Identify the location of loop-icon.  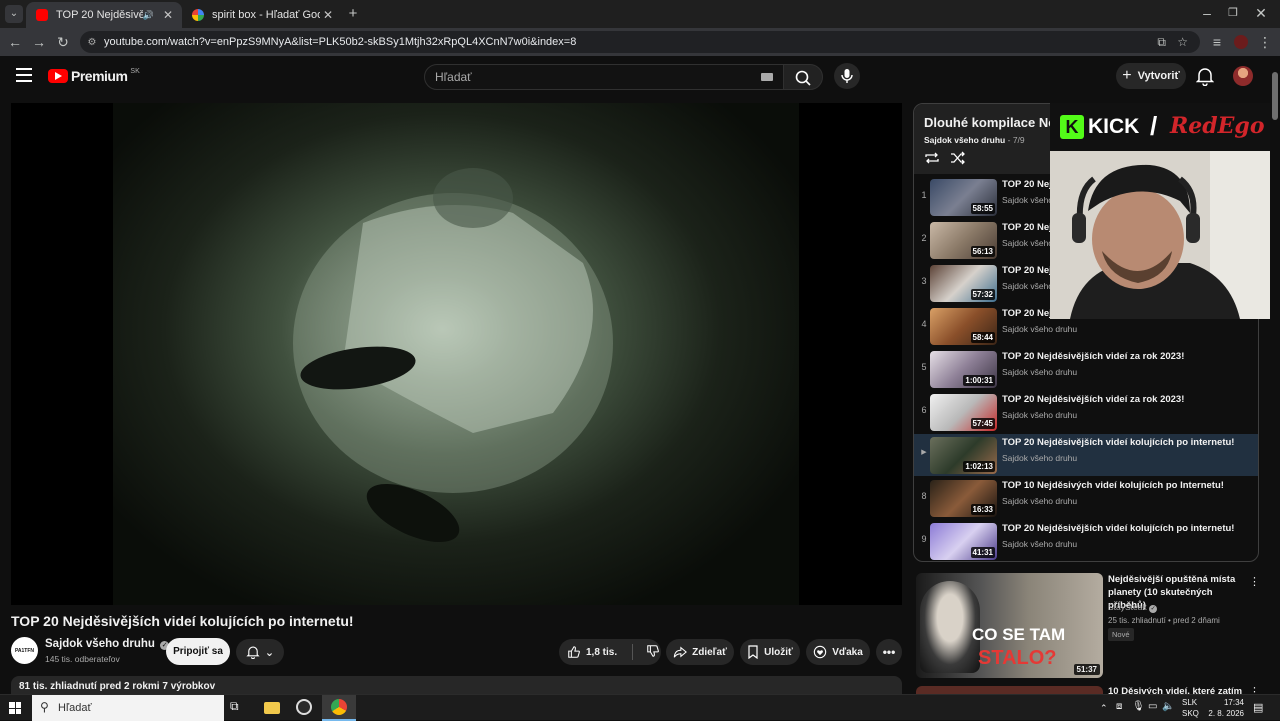
(932, 158).